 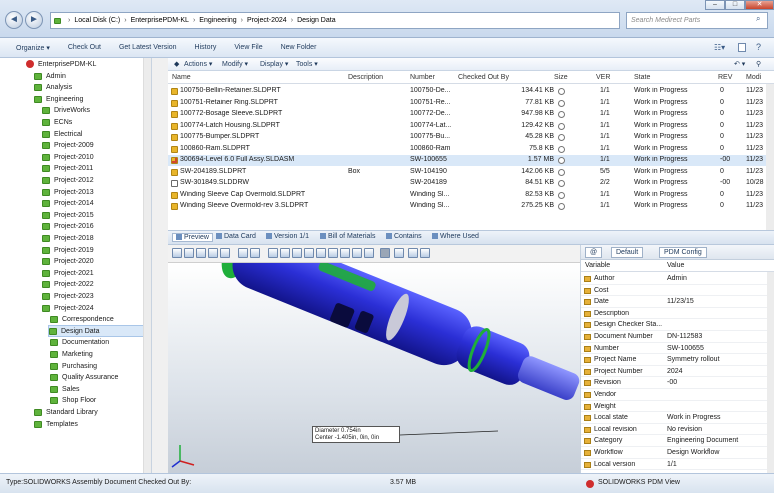 I want to click on tree-item: Electrical, so click(x=62, y=134).